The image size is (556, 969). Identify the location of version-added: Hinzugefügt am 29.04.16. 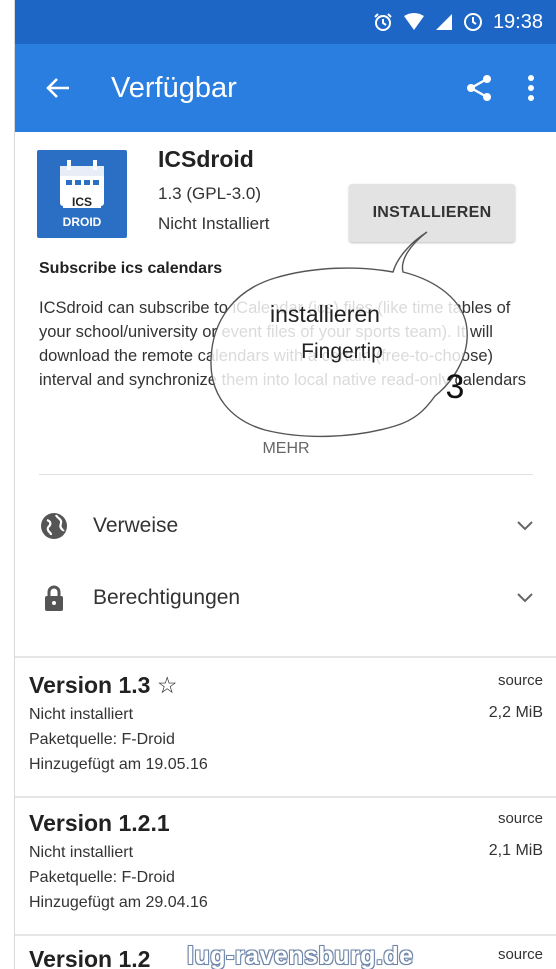
(118, 902).